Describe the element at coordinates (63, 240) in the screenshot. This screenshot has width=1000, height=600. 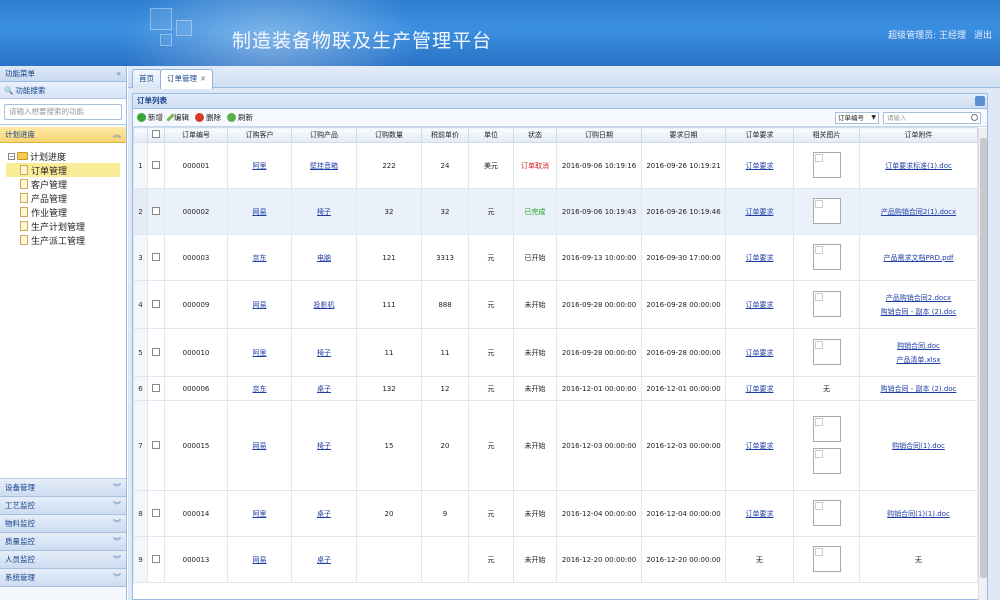
I see `tree-item-dispatch: 生产派工管理` at that location.